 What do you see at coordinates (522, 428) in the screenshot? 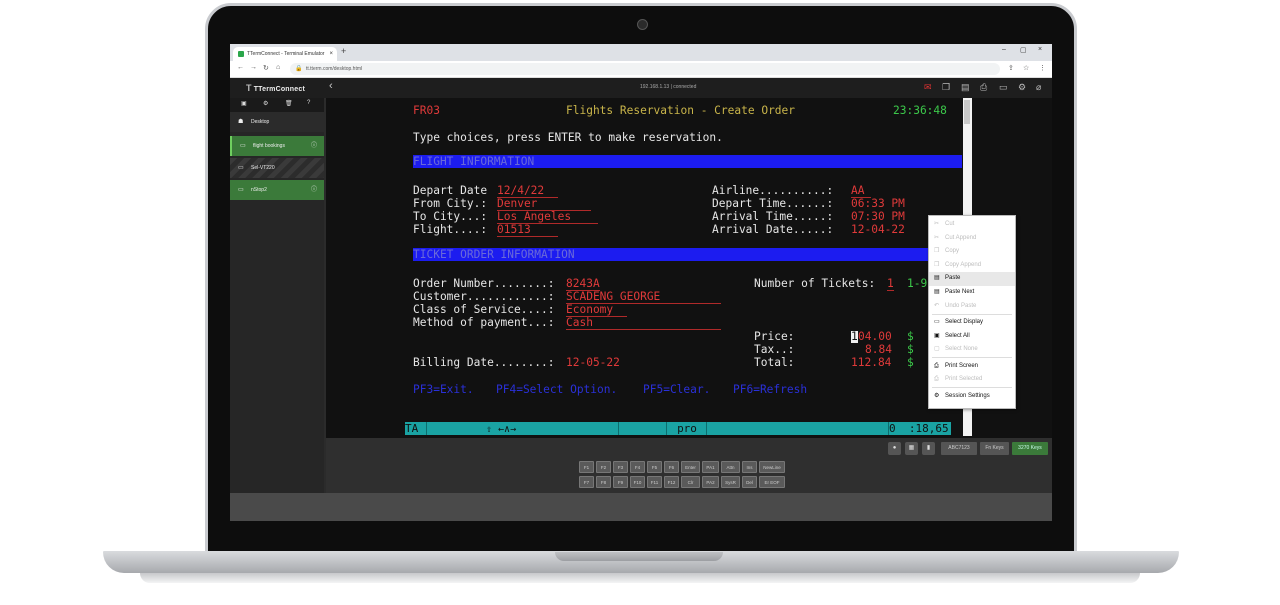
I see `status-segment-empty` at bounding box center [522, 428].